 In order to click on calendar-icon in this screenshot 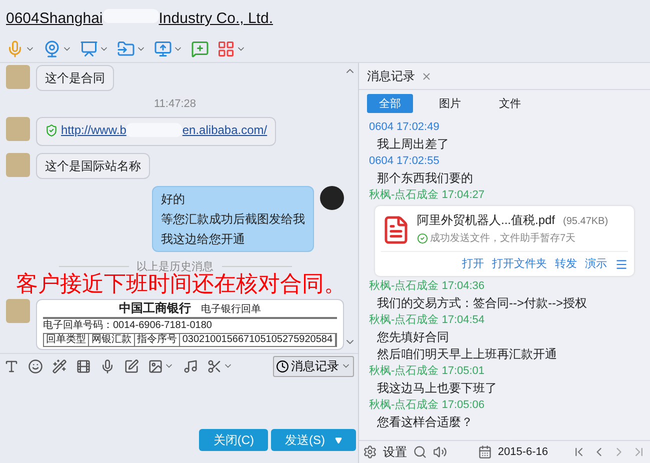, I will do `click(485, 452)`.